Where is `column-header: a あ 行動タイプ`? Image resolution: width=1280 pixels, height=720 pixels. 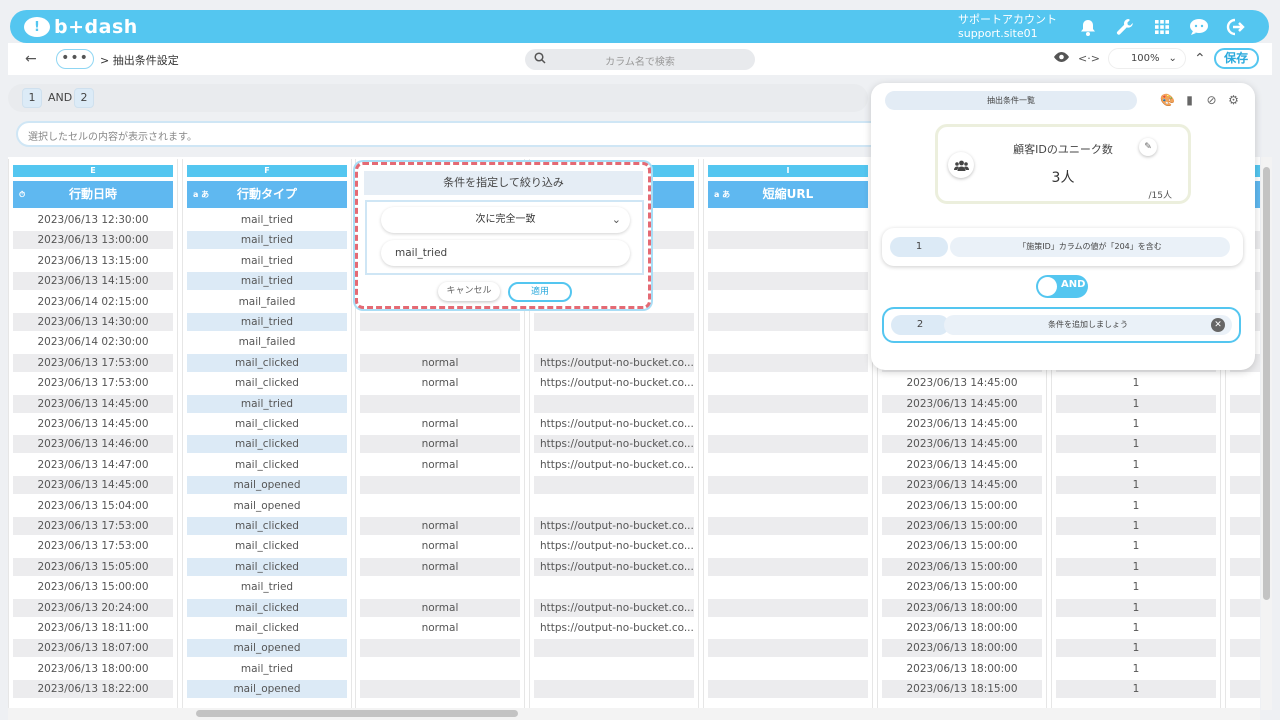
column-header: a あ 行動タイプ is located at coordinates (267, 194).